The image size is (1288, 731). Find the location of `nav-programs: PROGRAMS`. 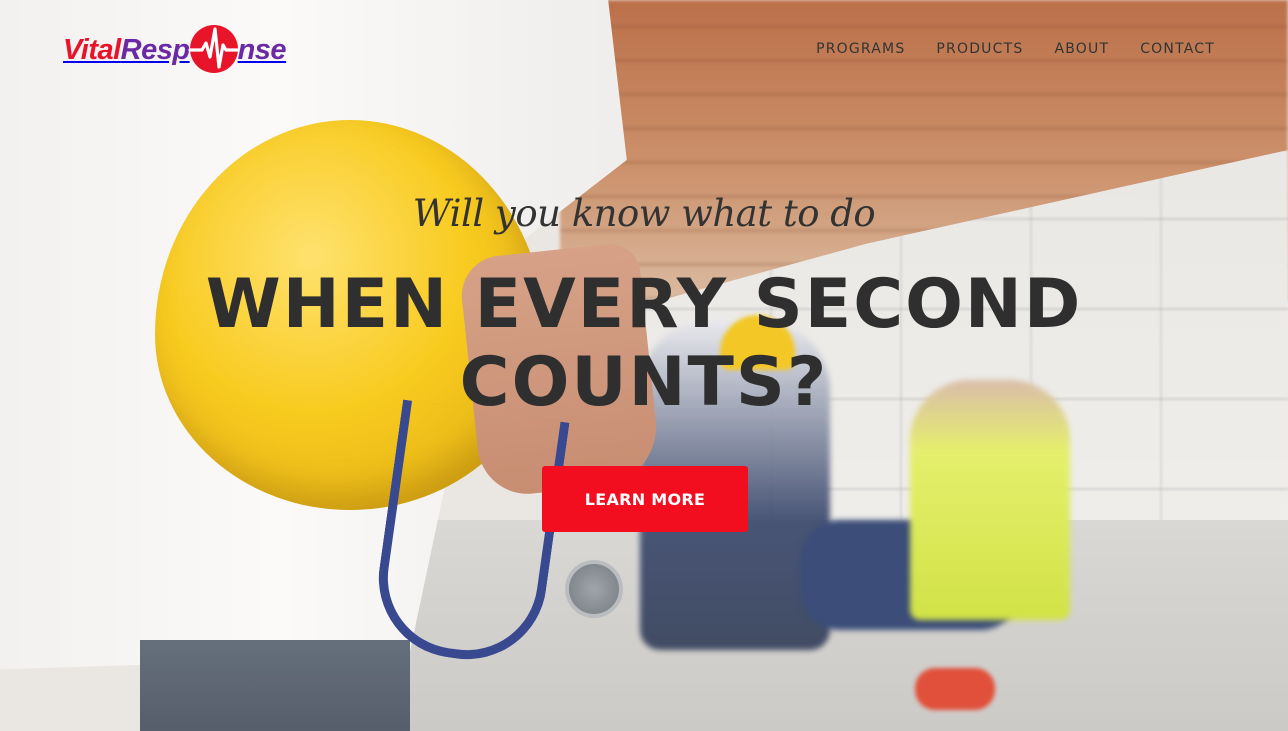

nav-programs: PROGRAMS is located at coordinates (860, 49).